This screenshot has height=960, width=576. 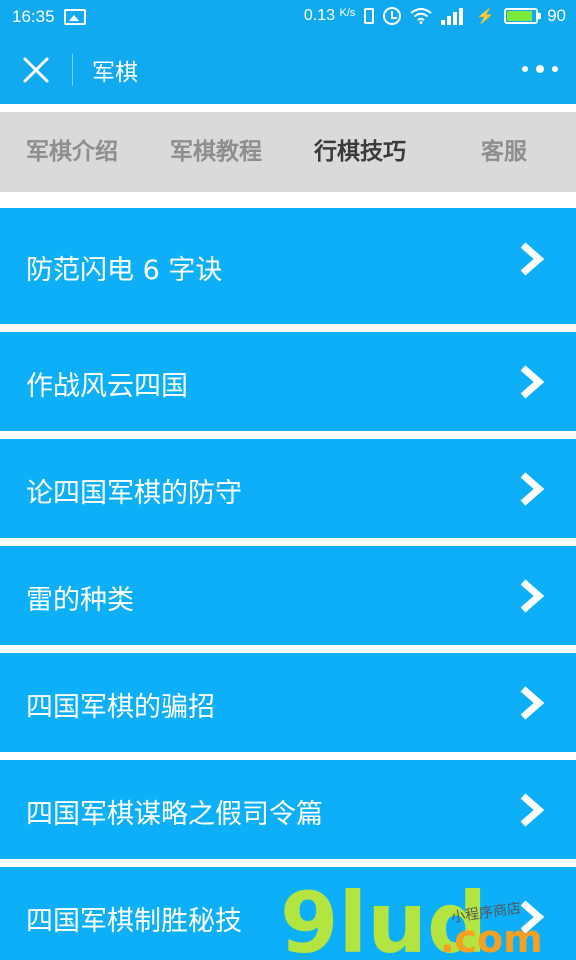 I want to click on tab-bar: 军棋介绍 军棋教程 行棋技巧 客服, so click(x=288, y=152).